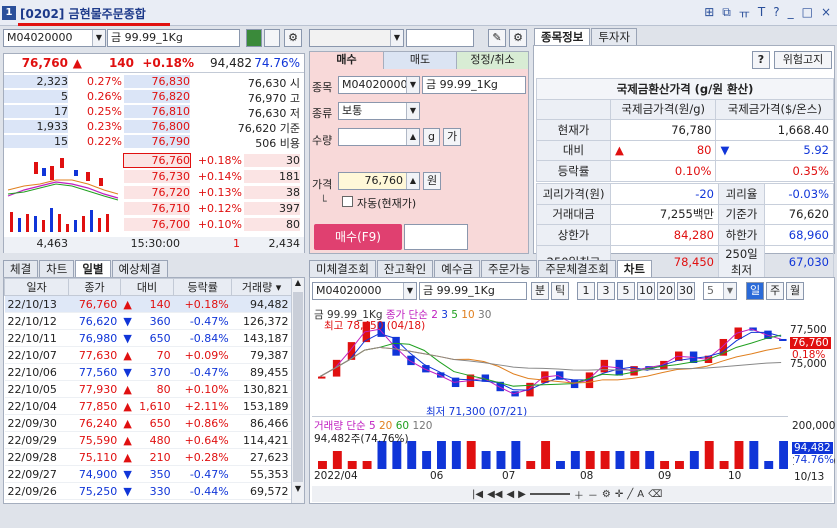 Image resolution: width=837 pixels, height=528 pixels. I want to click on period-select: 5 ▼, so click(720, 291).